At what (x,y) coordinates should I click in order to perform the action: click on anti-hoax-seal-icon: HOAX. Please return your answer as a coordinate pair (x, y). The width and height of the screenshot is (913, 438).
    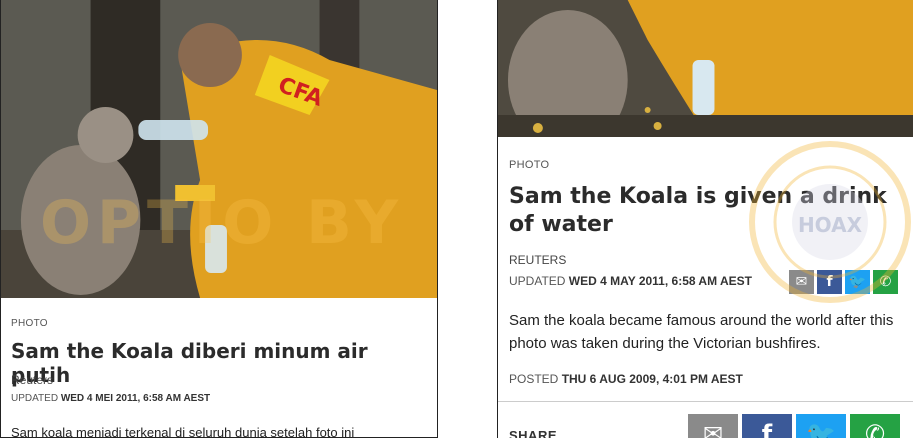
    Looking at the image, I should click on (830, 222).